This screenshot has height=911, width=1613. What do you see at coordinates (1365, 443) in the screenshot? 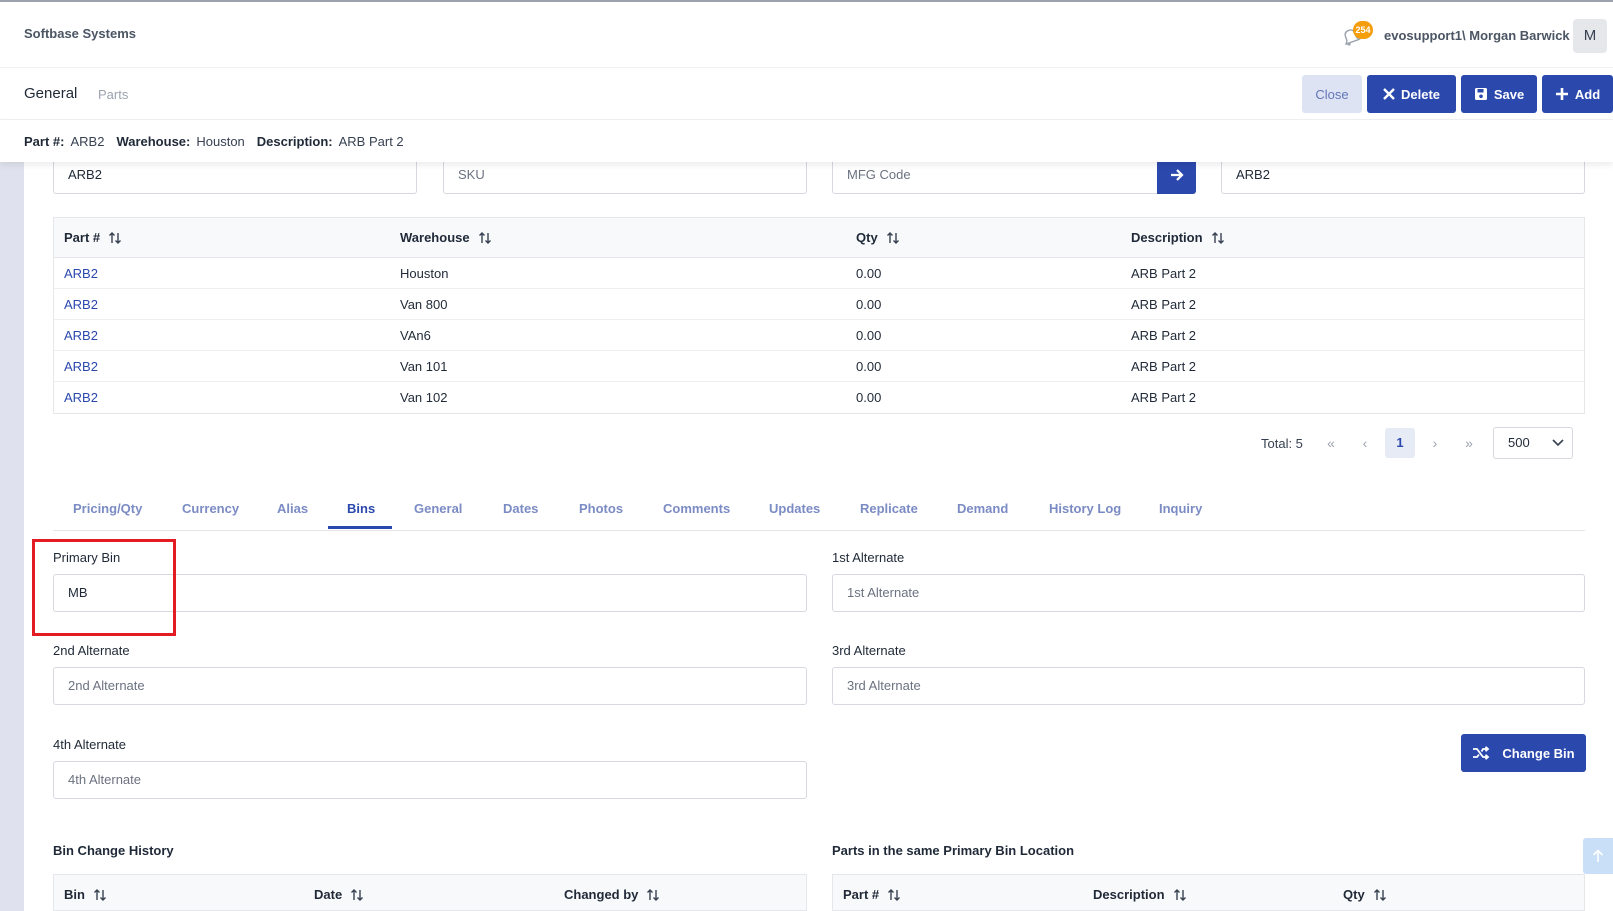
I see `prev-page-button: ‹` at bounding box center [1365, 443].